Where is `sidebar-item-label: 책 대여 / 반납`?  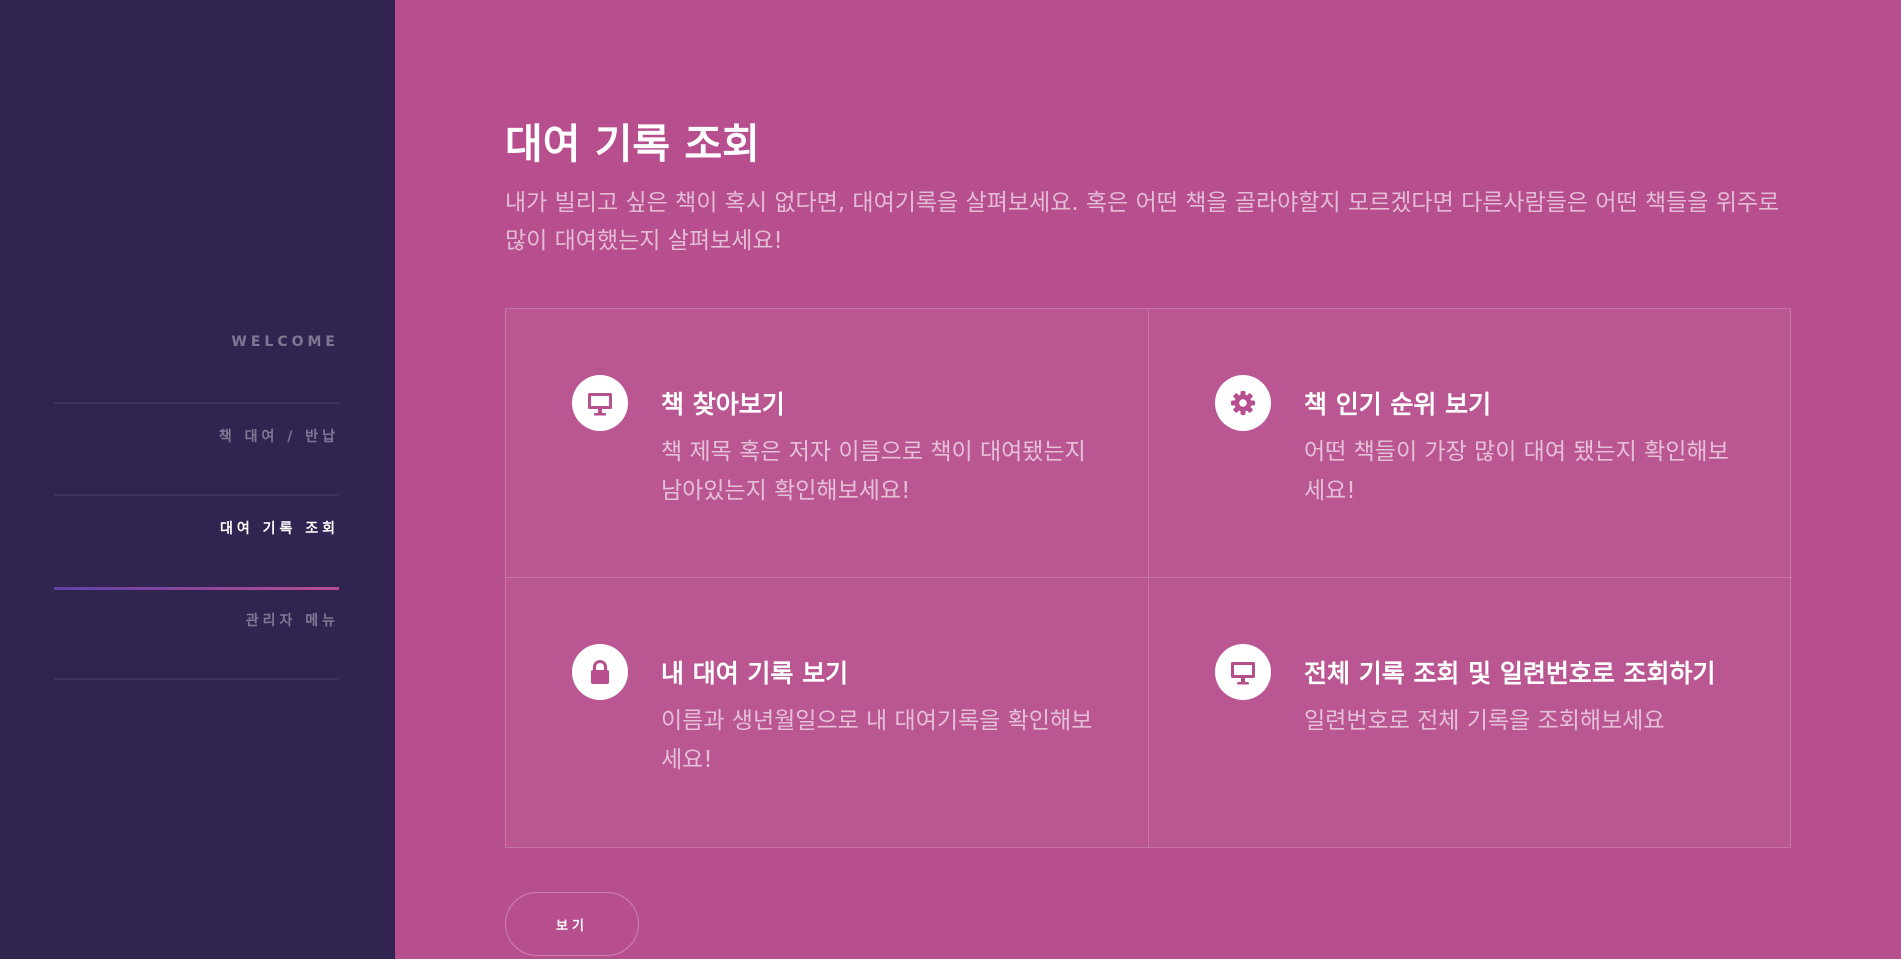 sidebar-item-label: 책 대여 / 반납 is located at coordinates (279, 436).